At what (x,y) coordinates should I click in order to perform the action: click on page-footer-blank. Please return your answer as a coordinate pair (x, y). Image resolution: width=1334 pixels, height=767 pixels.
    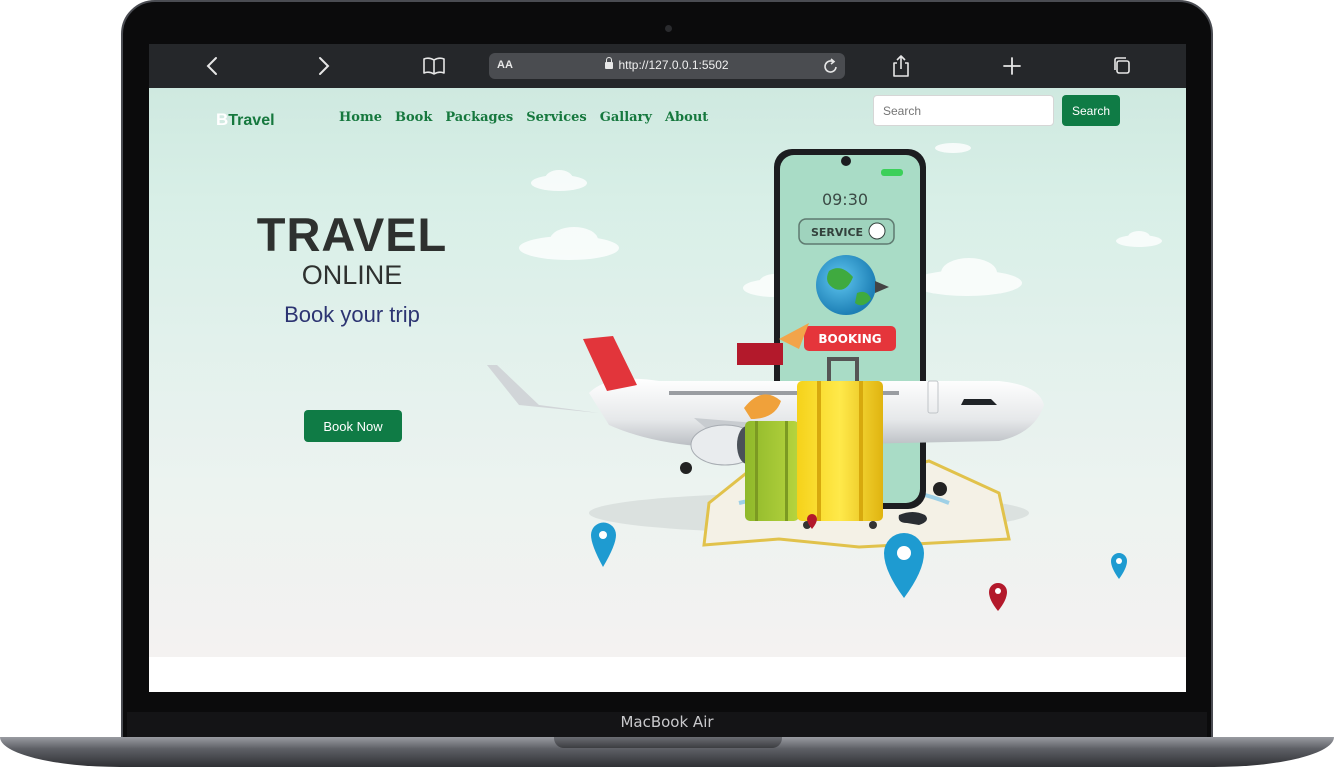
    Looking at the image, I should click on (667, 674).